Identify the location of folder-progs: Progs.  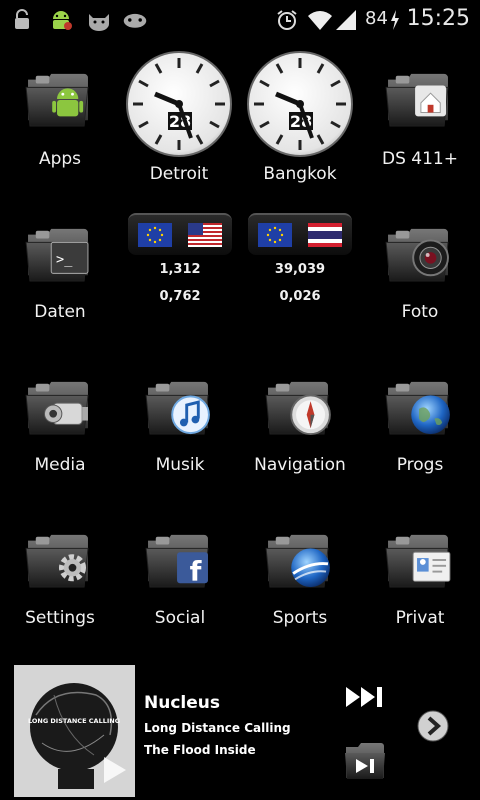
(420, 433).